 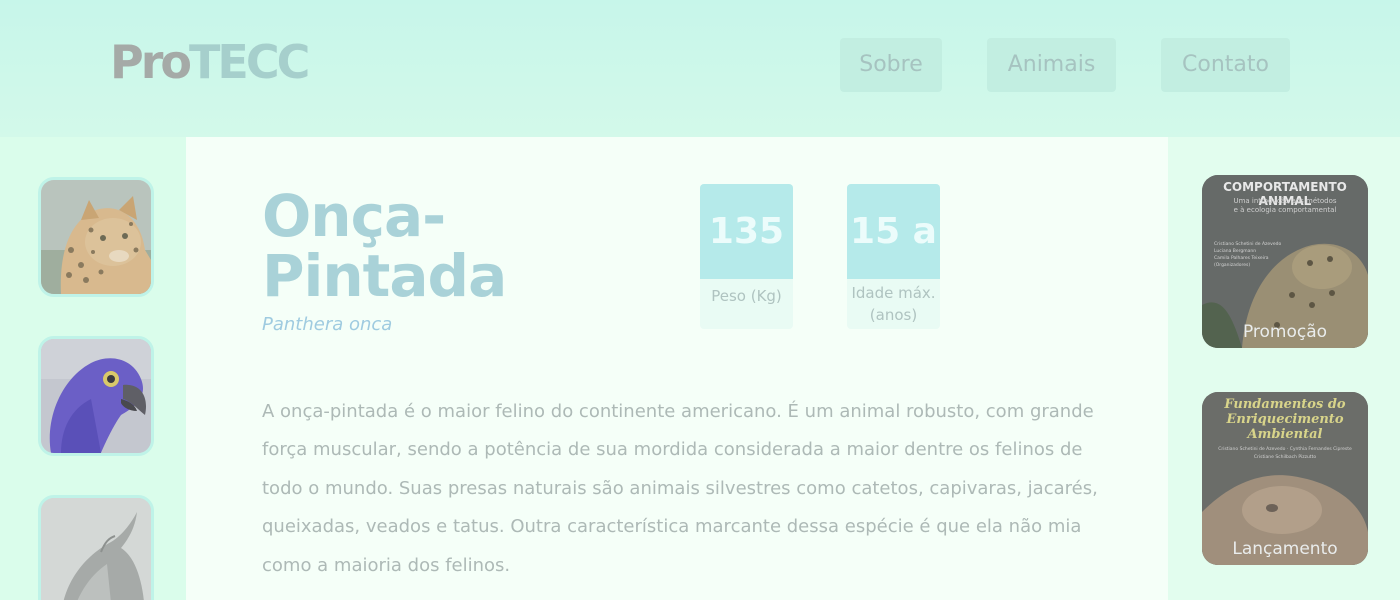 What do you see at coordinates (893, 293) in the screenshot?
I see `max-age-label-line1: Idade máx.` at bounding box center [893, 293].